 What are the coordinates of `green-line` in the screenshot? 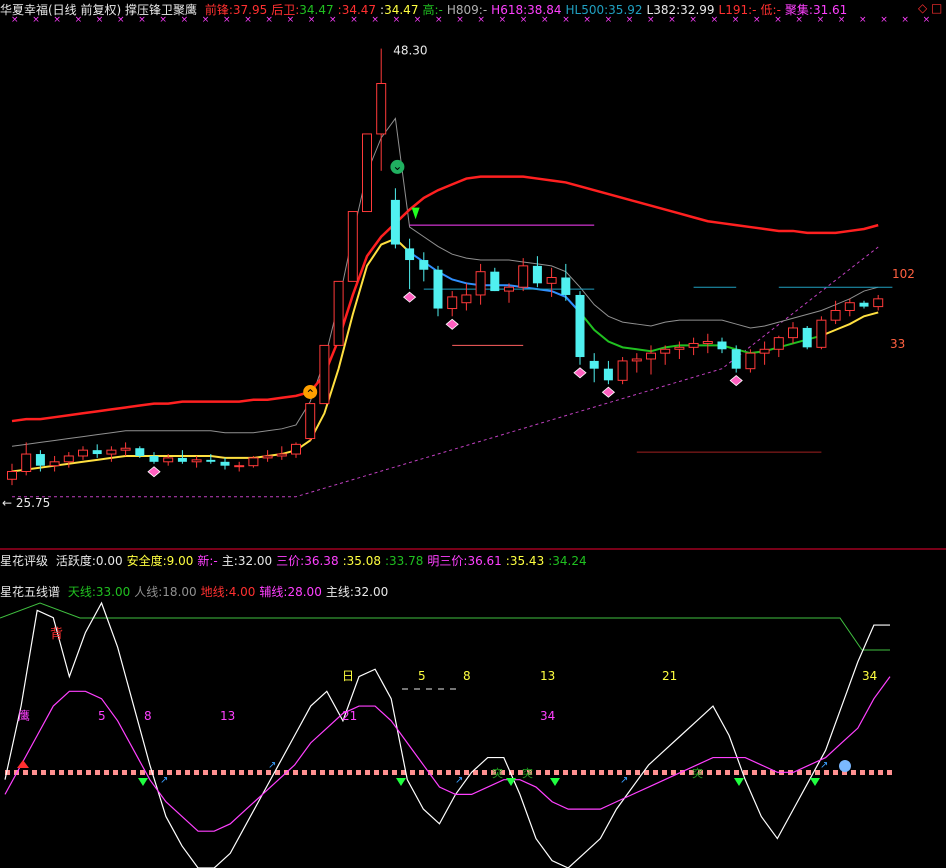 It's located at (700, 333).